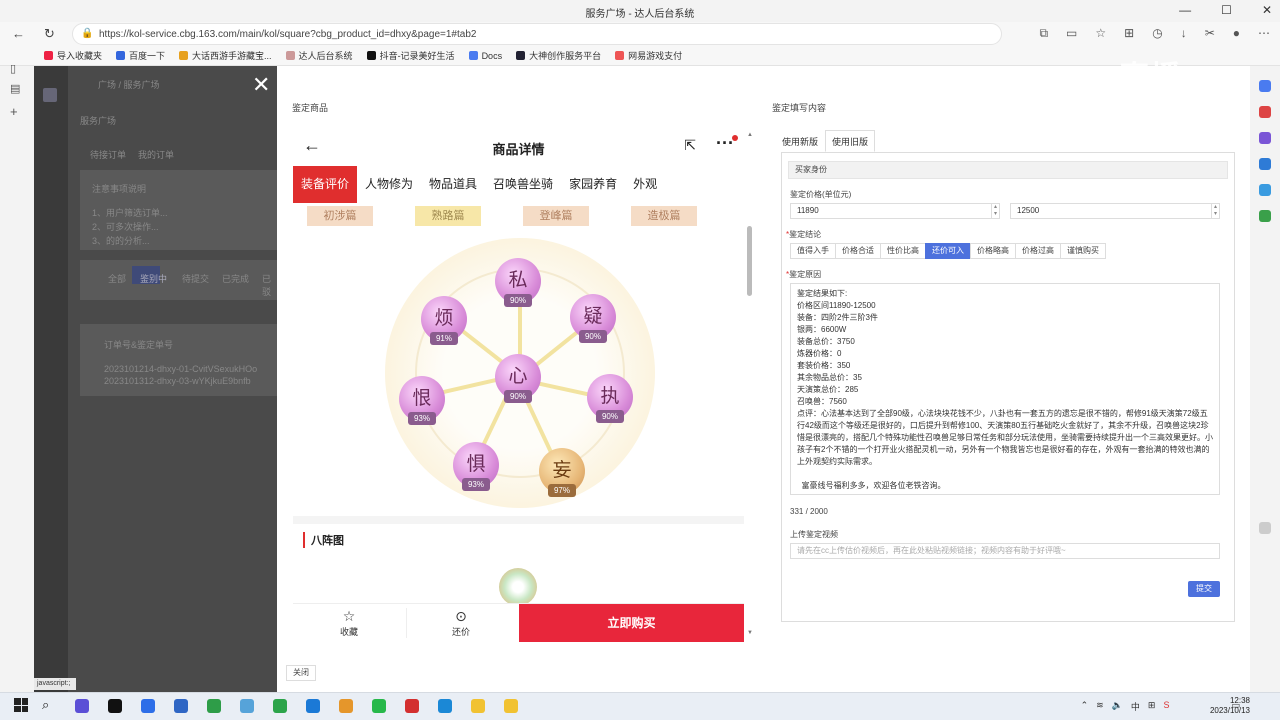  I want to click on xinfa-orb: 妄 97%, so click(562, 472).